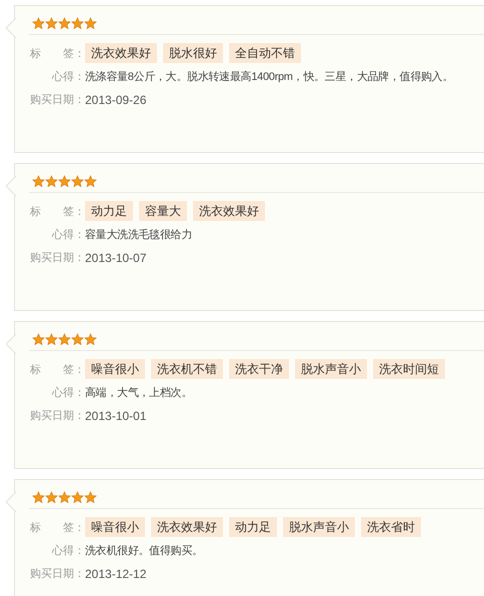  I want to click on comment-text: 高端，大气，上档次。, so click(138, 393).